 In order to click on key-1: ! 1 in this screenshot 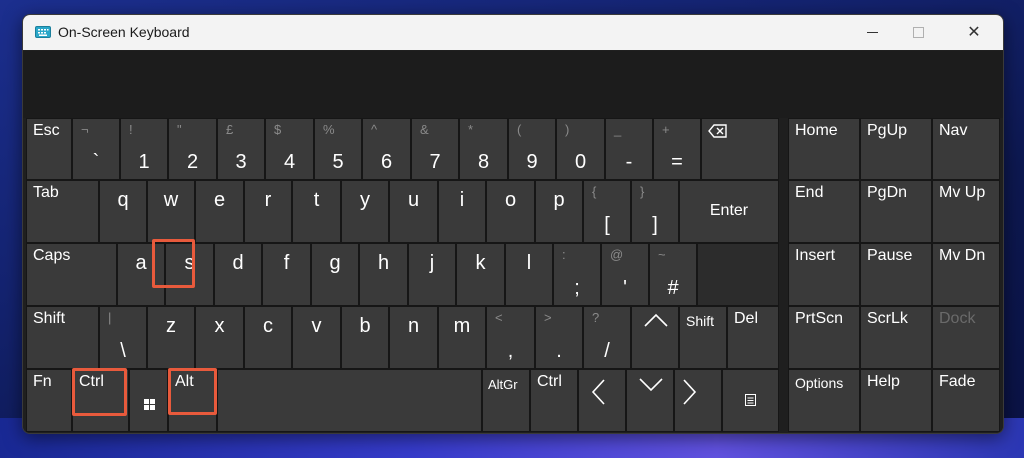, I will do `click(144, 149)`.